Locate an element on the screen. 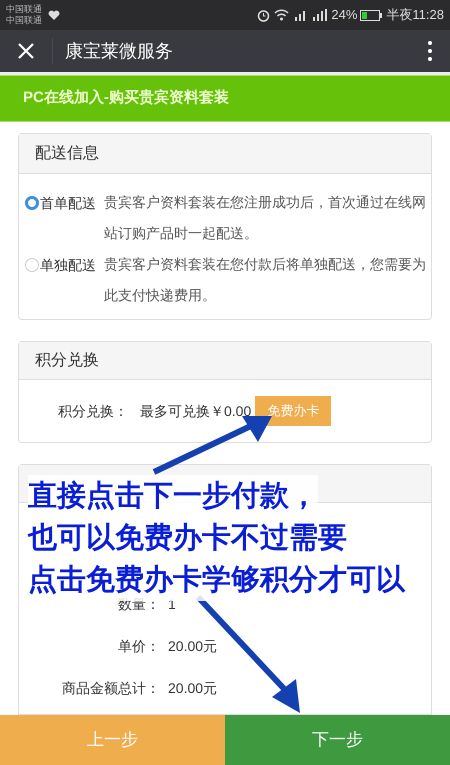 The height and width of the screenshot is (765, 450). radio-option: 首单配送 is located at coordinates (60, 203).